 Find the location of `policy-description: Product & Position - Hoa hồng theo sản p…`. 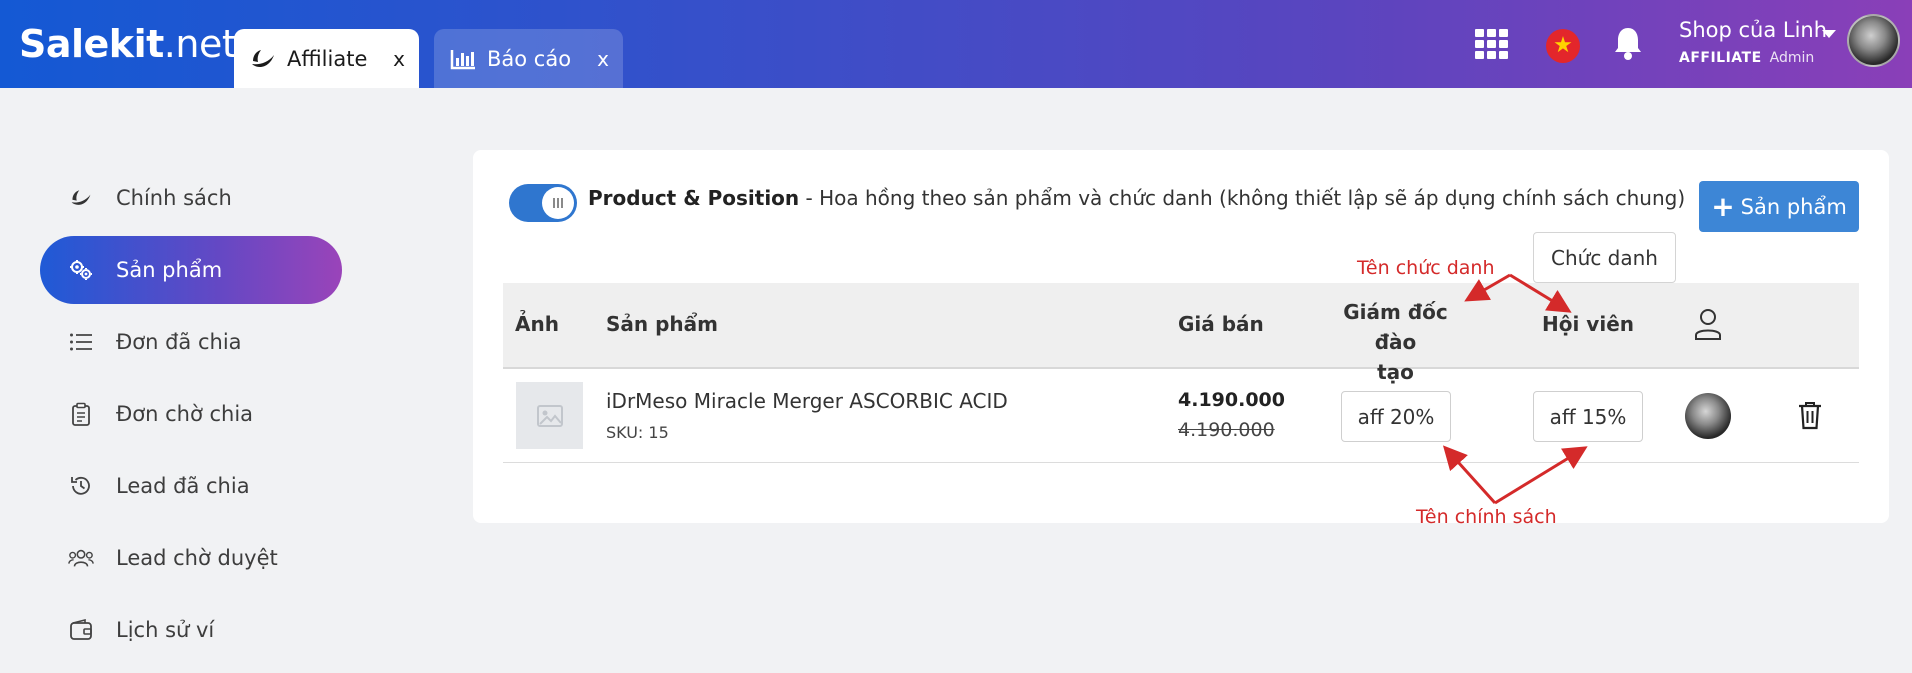

policy-description: Product & Position - Hoa hồng theo sản p… is located at coordinates (1136, 198).